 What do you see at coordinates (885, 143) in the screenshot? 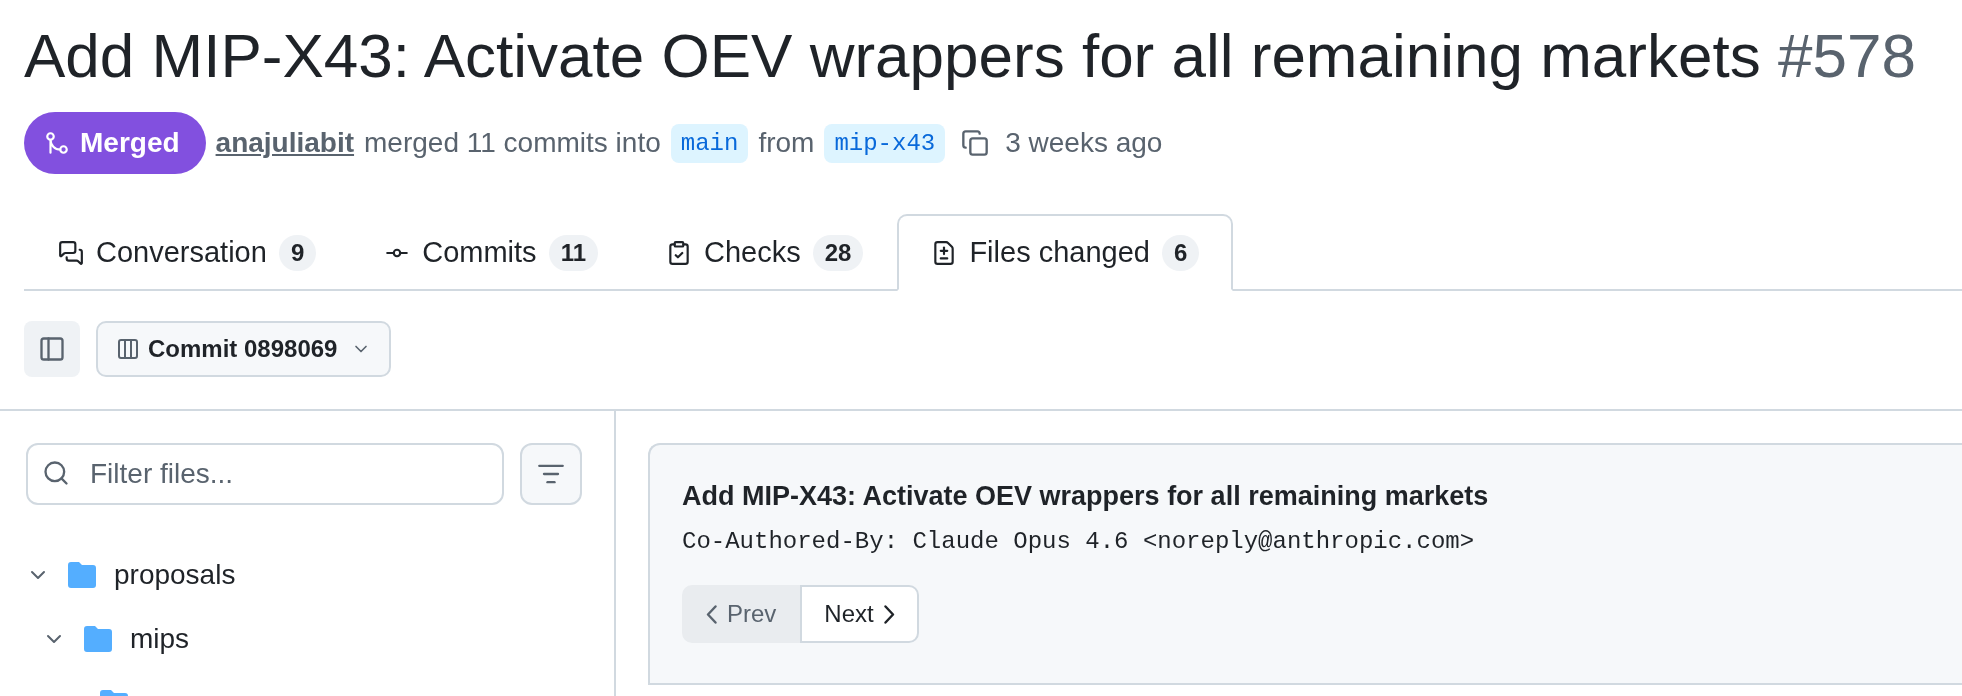
I see `head-branch: mip-x43` at bounding box center [885, 143].